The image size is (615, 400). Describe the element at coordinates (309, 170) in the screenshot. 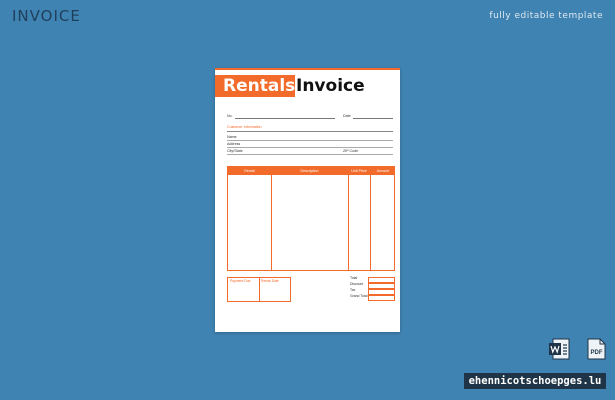

I see `column-header-description: Description` at that location.